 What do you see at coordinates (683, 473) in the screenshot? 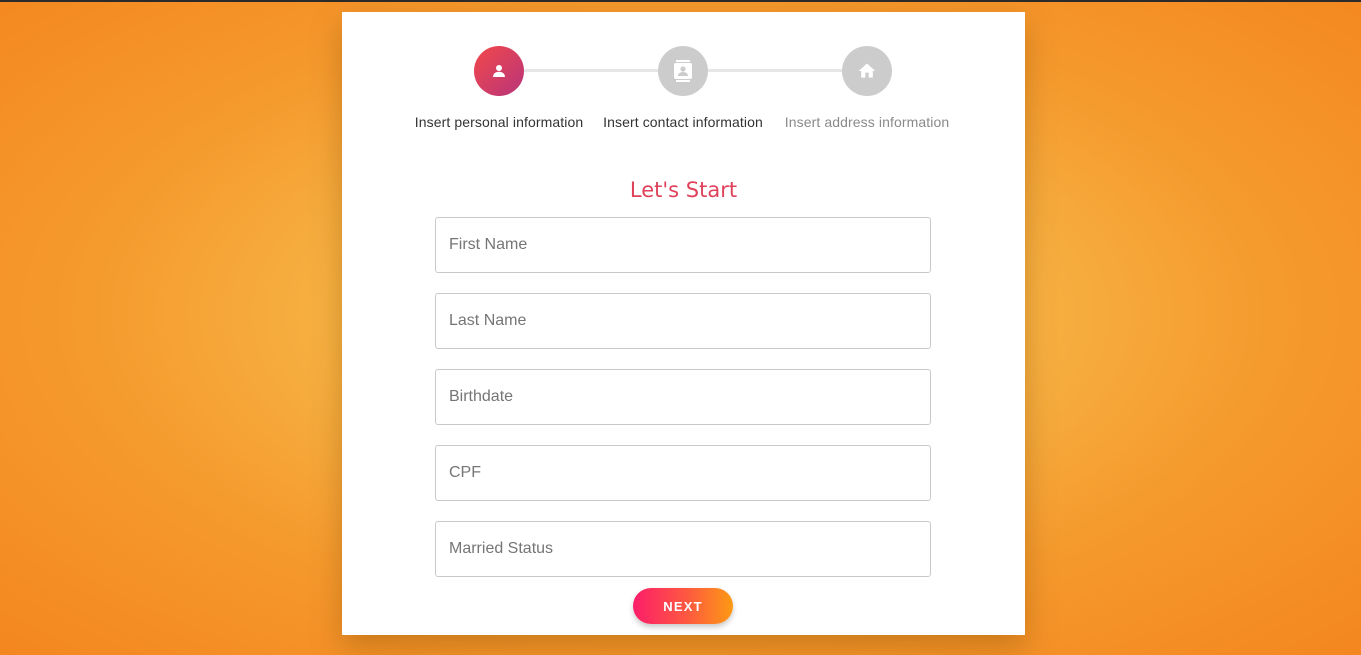
I see `cpf-field` at bounding box center [683, 473].